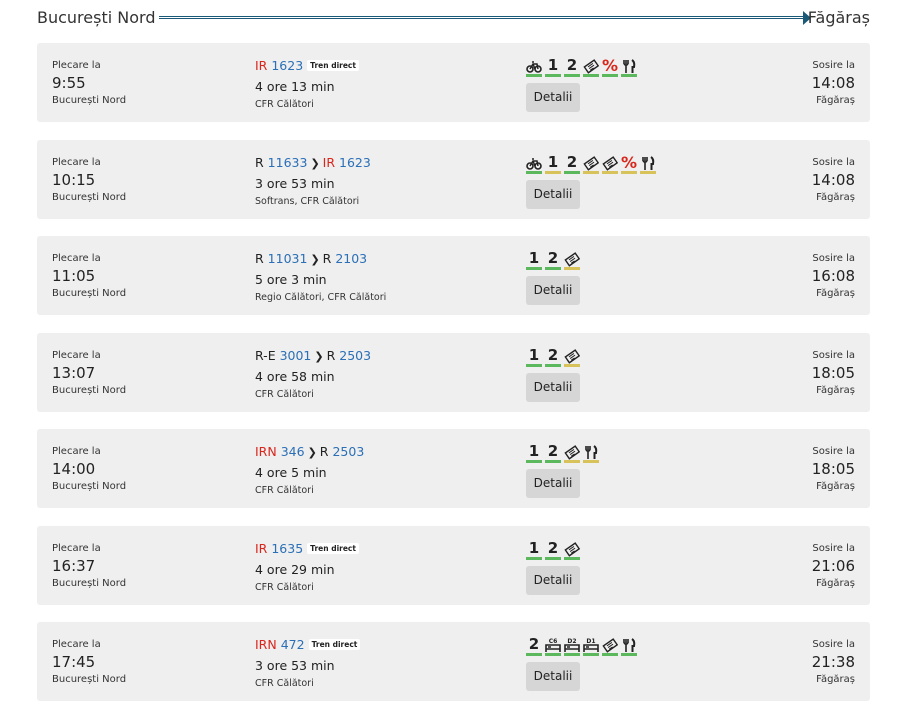 The width and height of the screenshot is (903, 711). What do you see at coordinates (590, 641) in the screenshot?
I see `svg-text: D1` at bounding box center [590, 641].